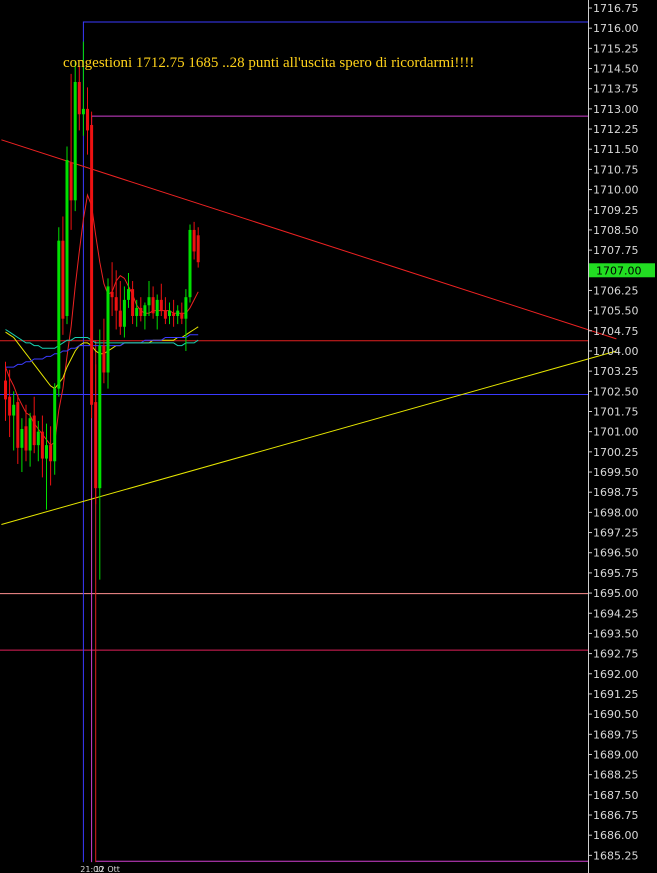 Image resolution: width=657 pixels, height=873 pixels. I want to click on price-tick-label: 1704.00, so click(616, 351).